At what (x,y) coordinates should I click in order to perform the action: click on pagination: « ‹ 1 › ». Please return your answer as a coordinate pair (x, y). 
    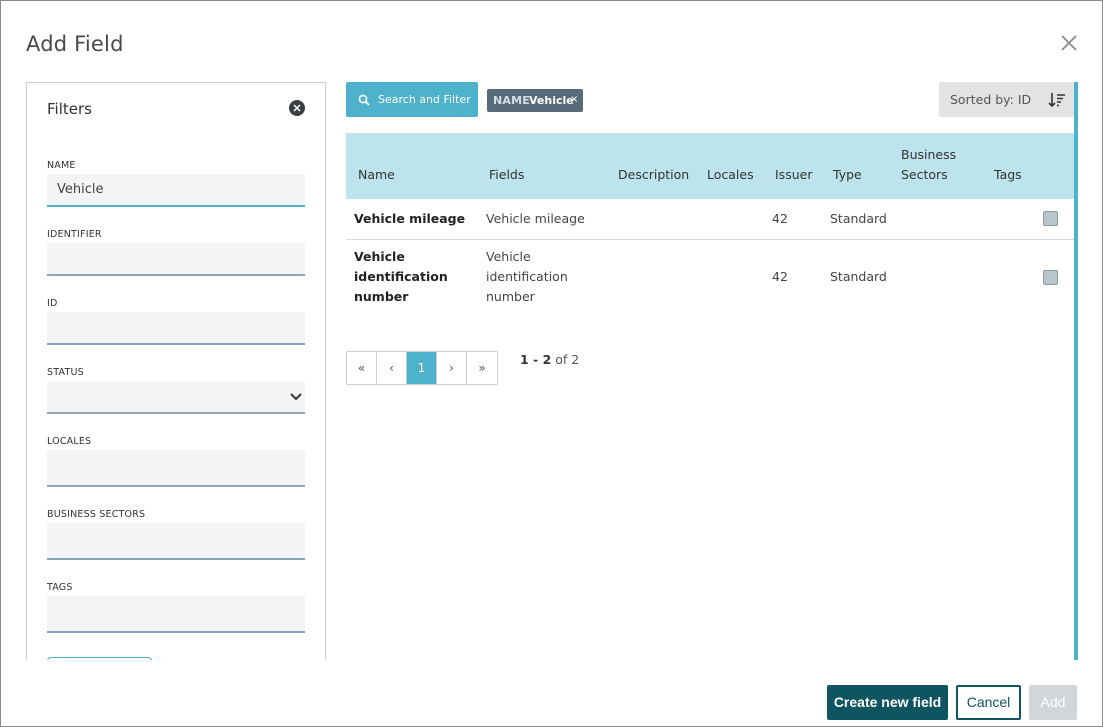
    Looking at the image, I should click on (422, 368).